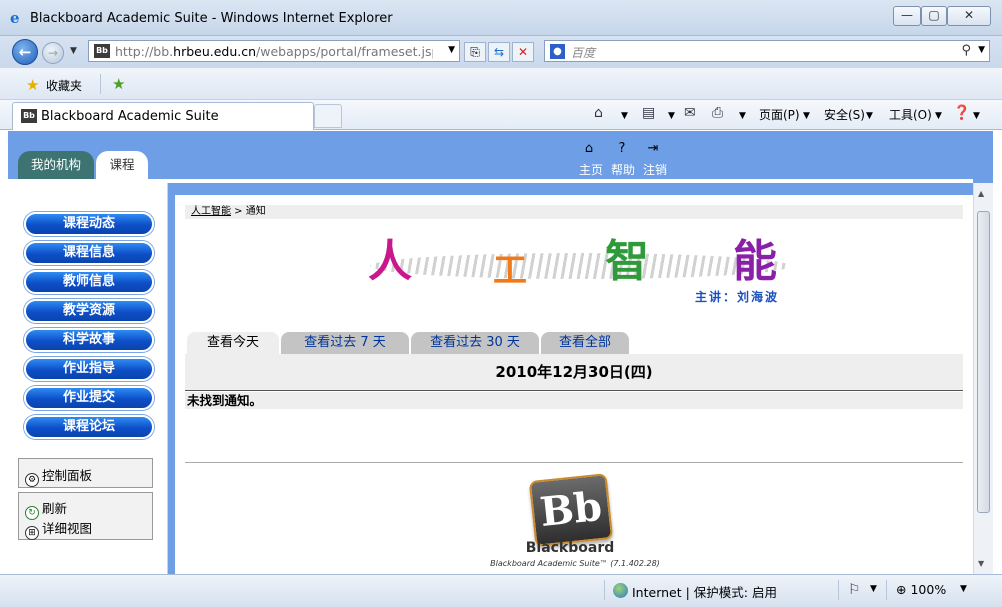  Describe the element at coordinates (806, 116) in the screenshot. I see `page-dropdown-icon: ▼` at that location.